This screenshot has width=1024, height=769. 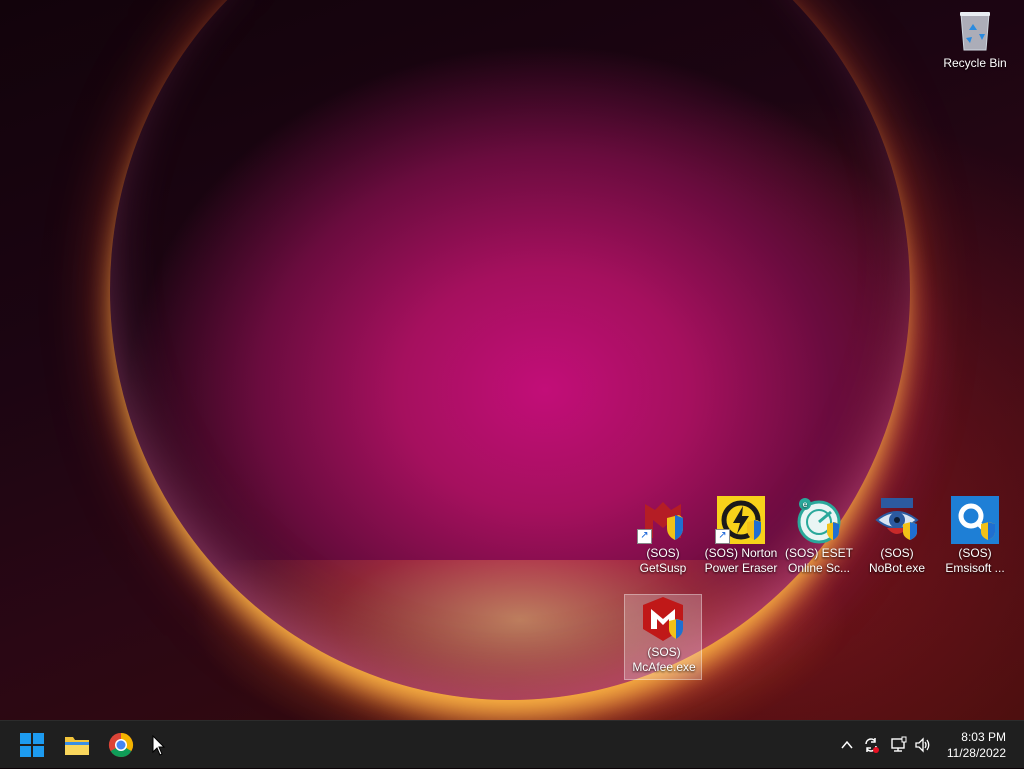 What do you see at coordinates (159, 745) in the screenshot?
I see `mouse-cursor-icon` at bounding box center [159, 745].